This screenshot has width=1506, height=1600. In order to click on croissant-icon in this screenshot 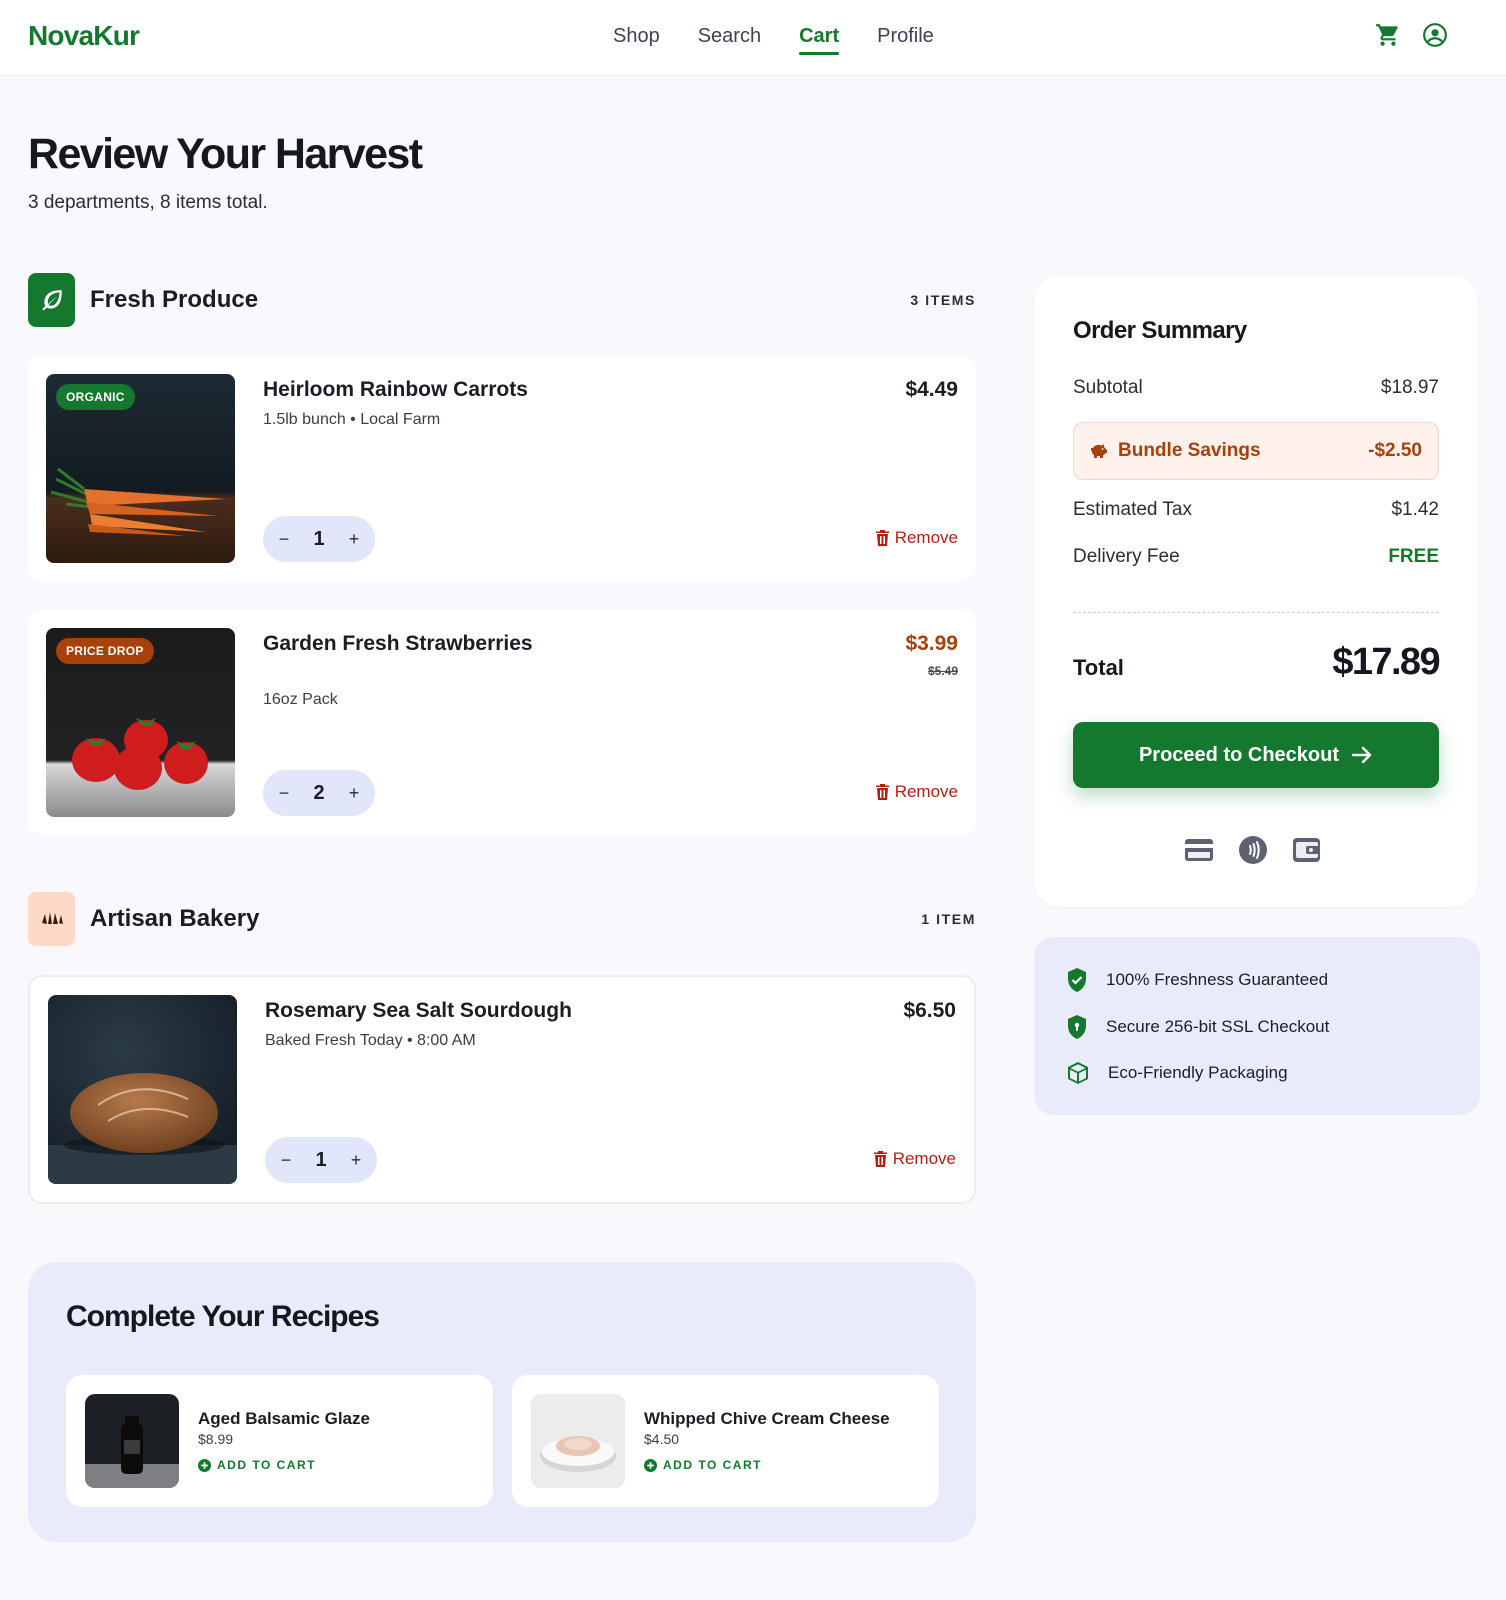, I will do `click(51, 919)`.